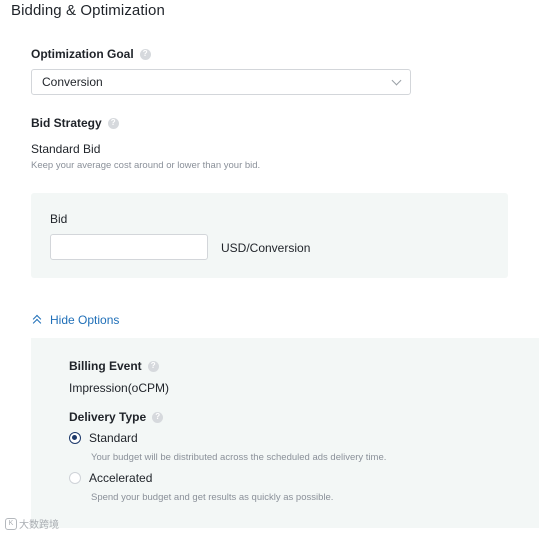 This screenshot has height=536, width=539. I want to click on bid-label: Bid, so click(59, 219).